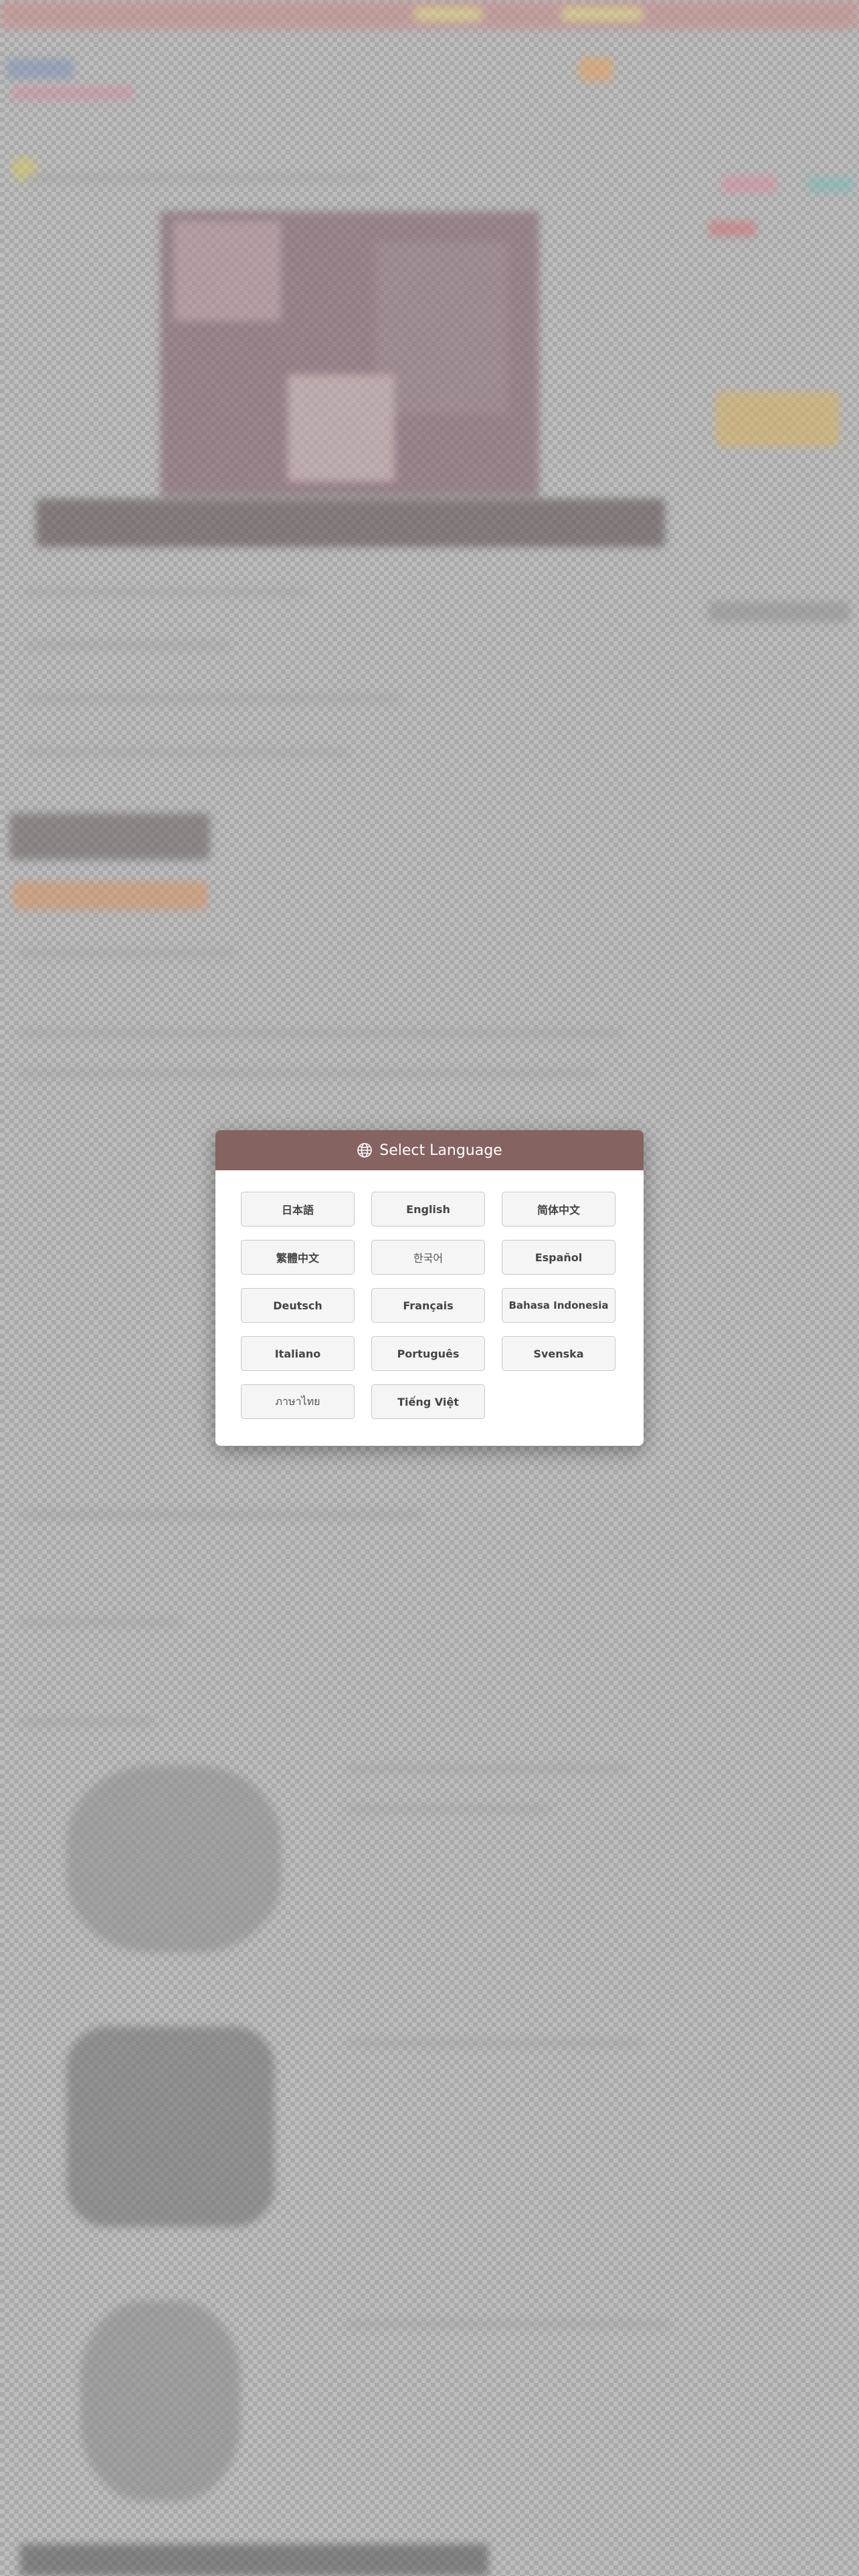 The width and height of the screenshot is (859, 2576). I want to click on language-option-indonesian: Bahasa Indonesia, so click(558, 1305).